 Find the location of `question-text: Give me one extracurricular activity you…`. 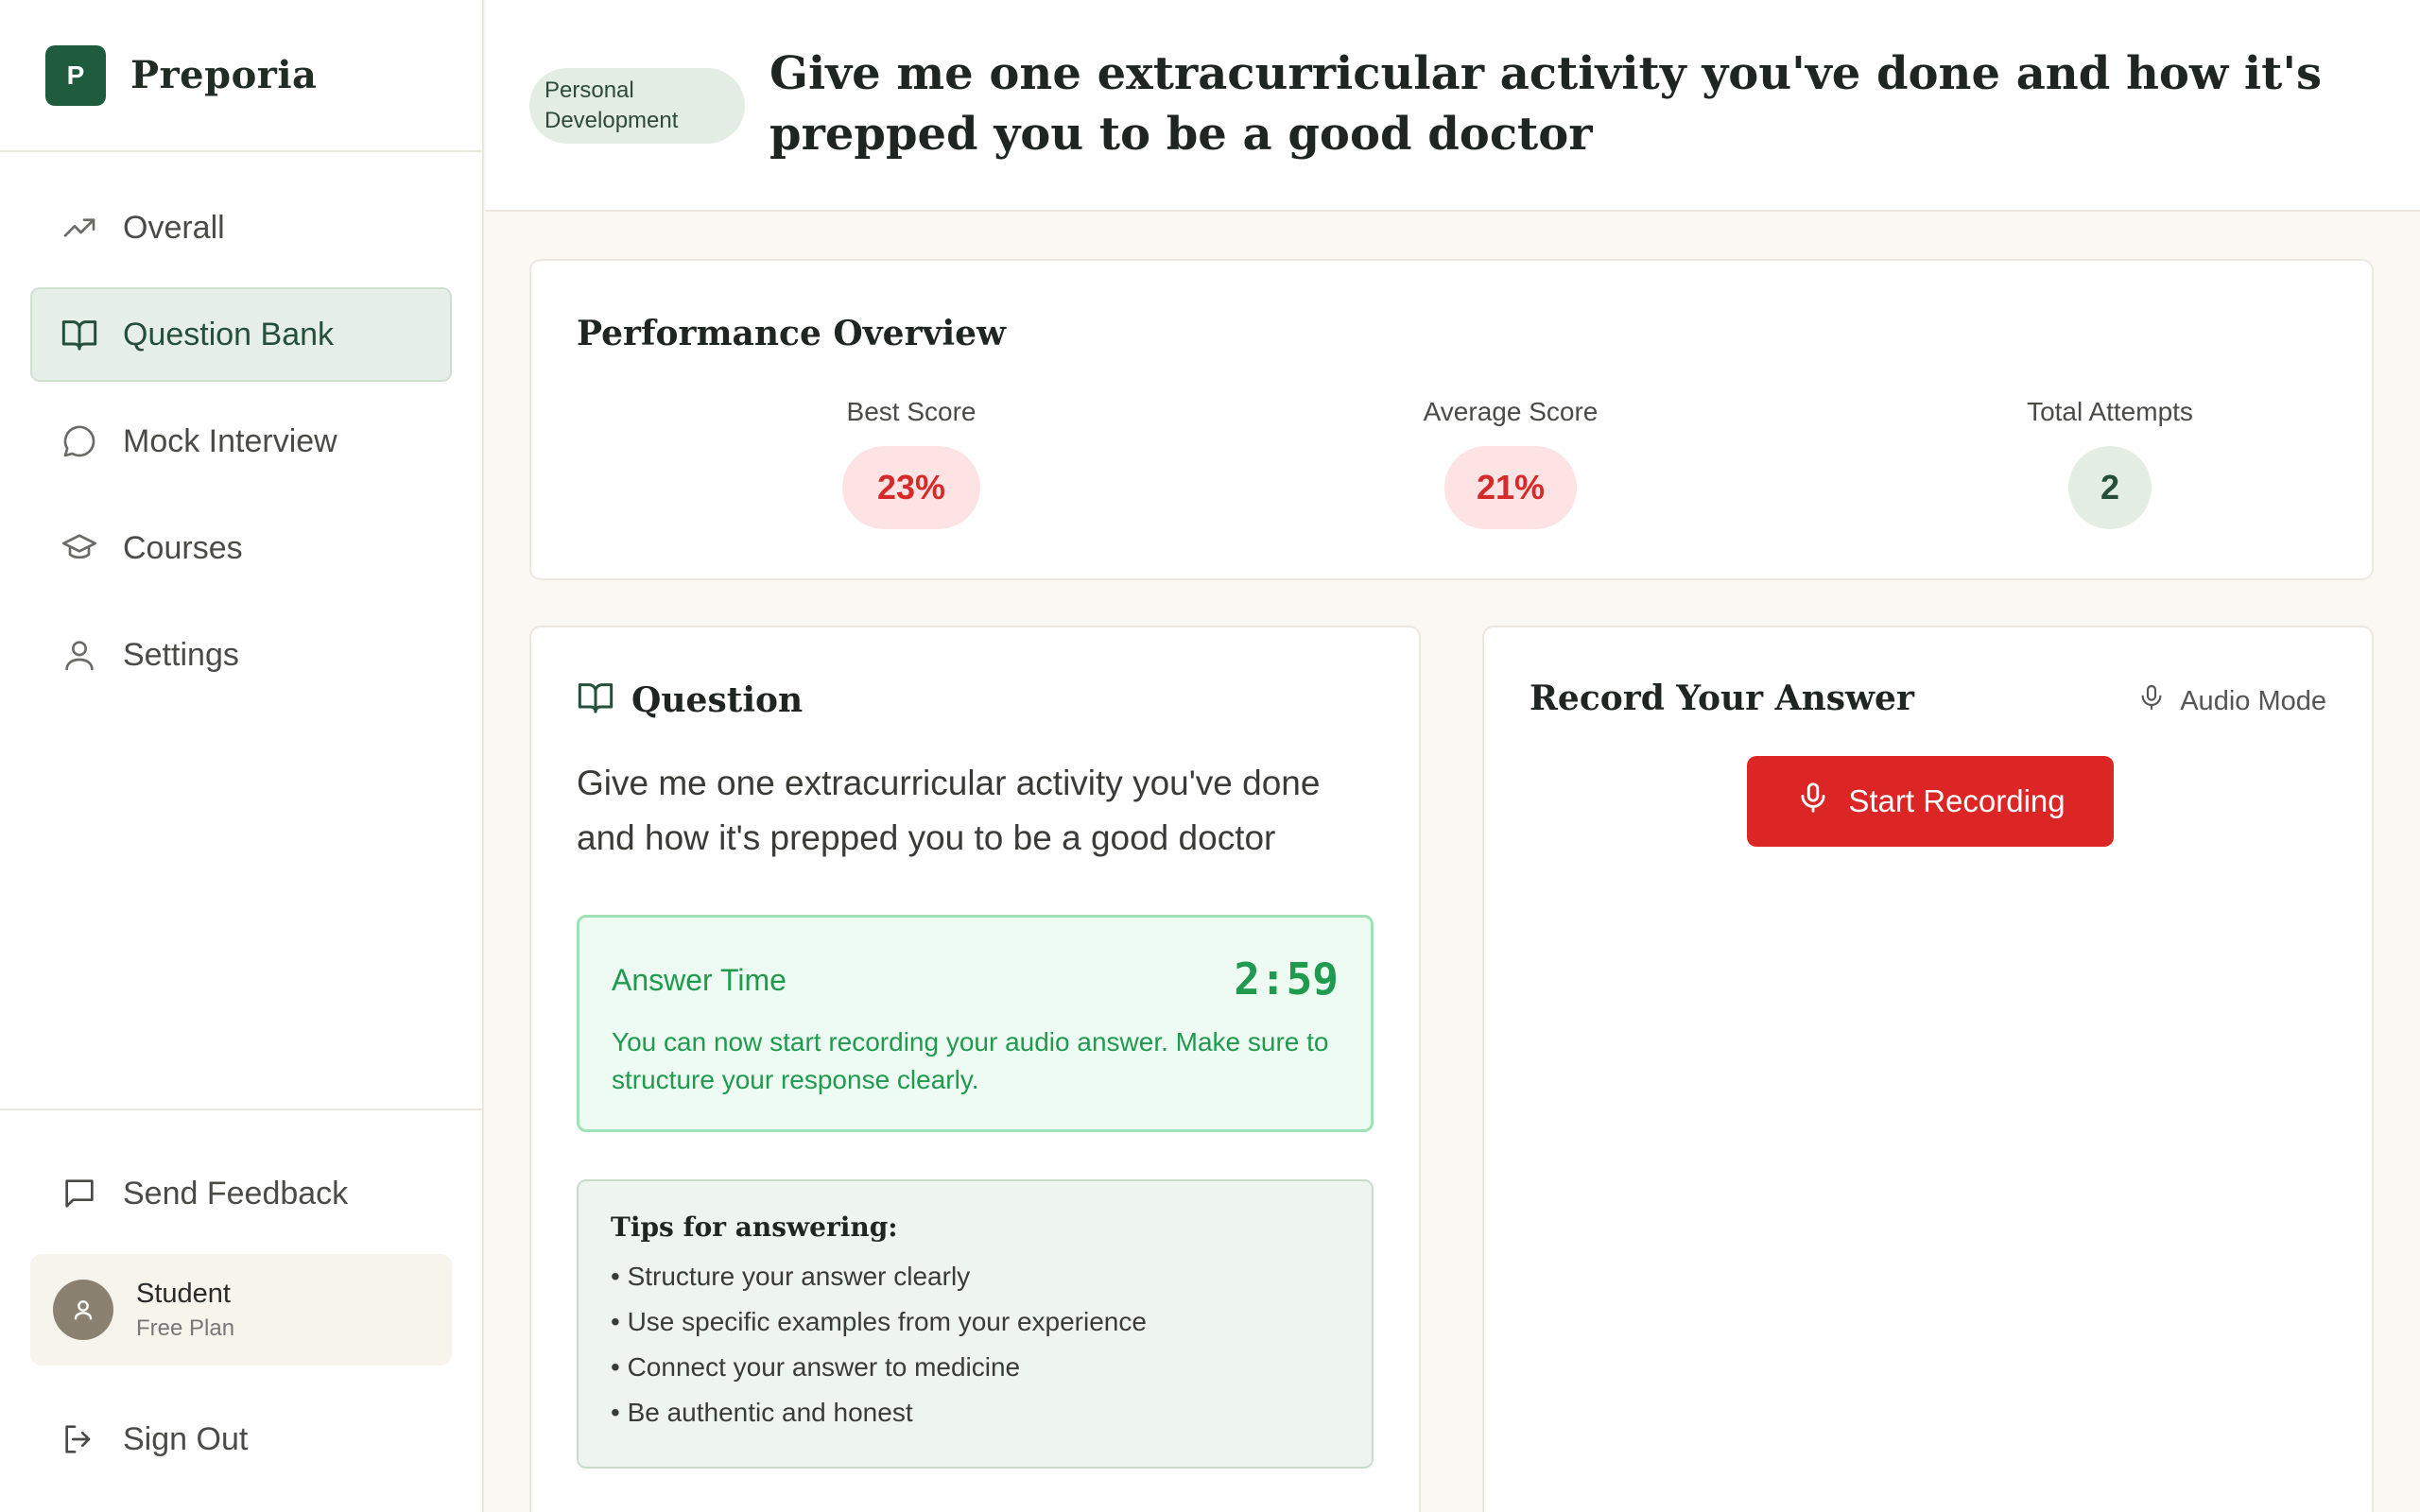

question-text: Give me one extracurricular activity you… is located at coordinates (949, 810).